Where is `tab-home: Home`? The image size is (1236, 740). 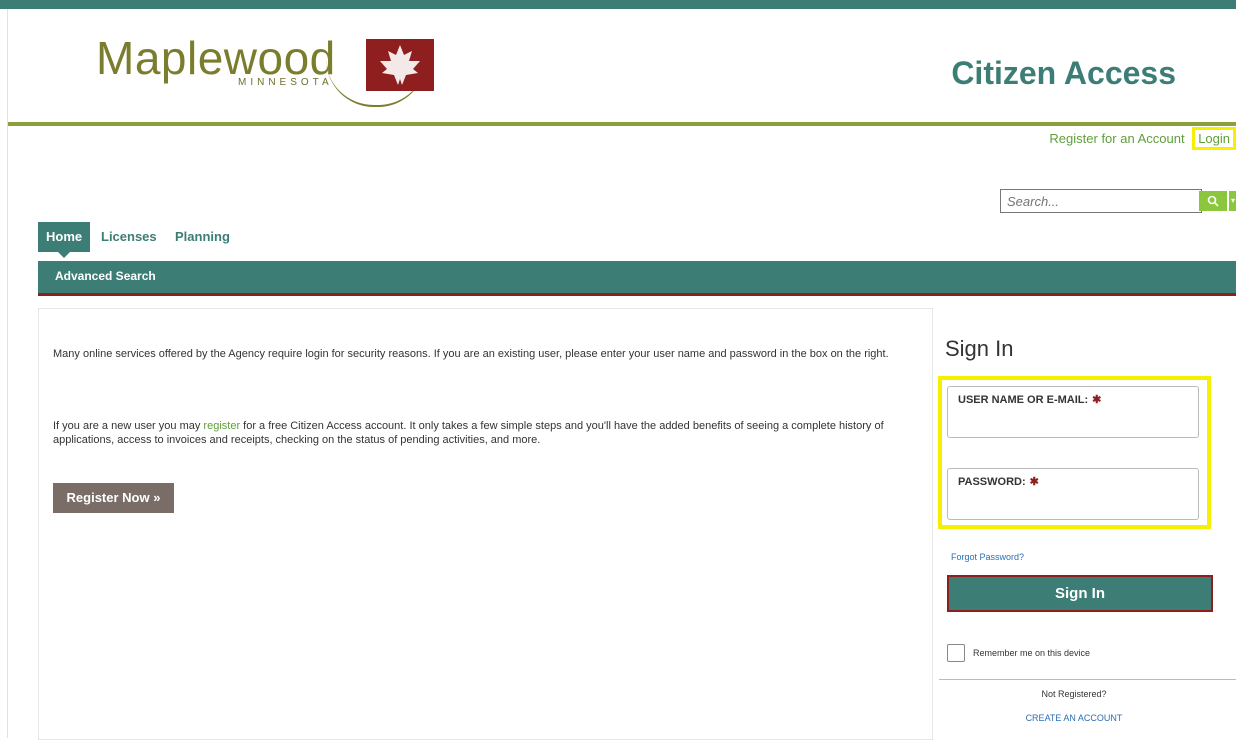 tab-home: Home is located at coordinates (64, 240).